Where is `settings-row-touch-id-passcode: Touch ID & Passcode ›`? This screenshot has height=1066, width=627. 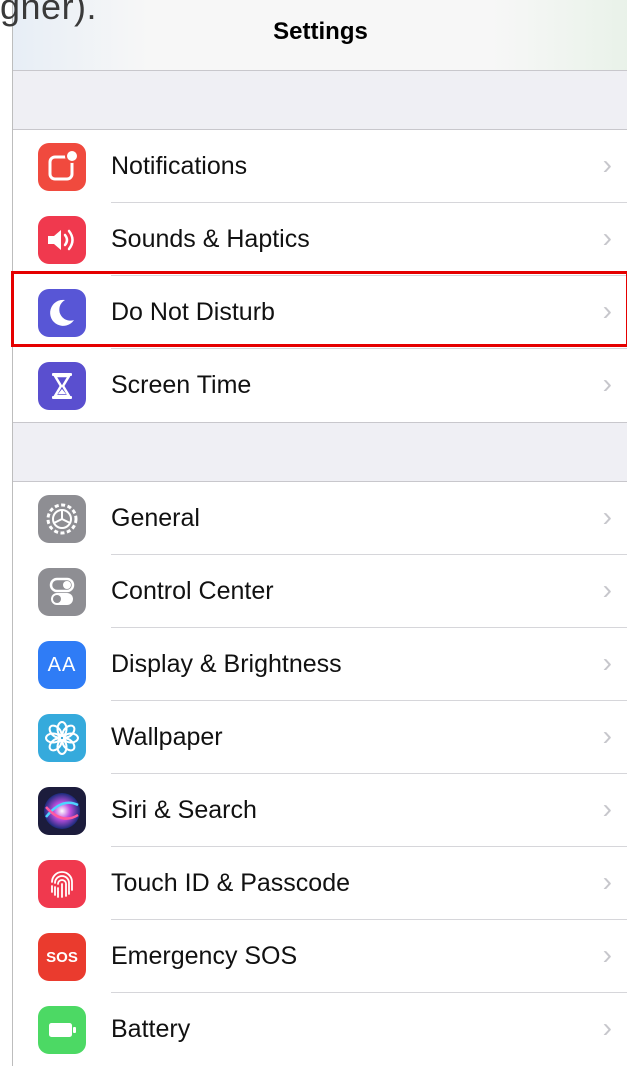
settings-row-touch-id-passcode: Touch ID & Passcode › is located at coordinates (320, 883).